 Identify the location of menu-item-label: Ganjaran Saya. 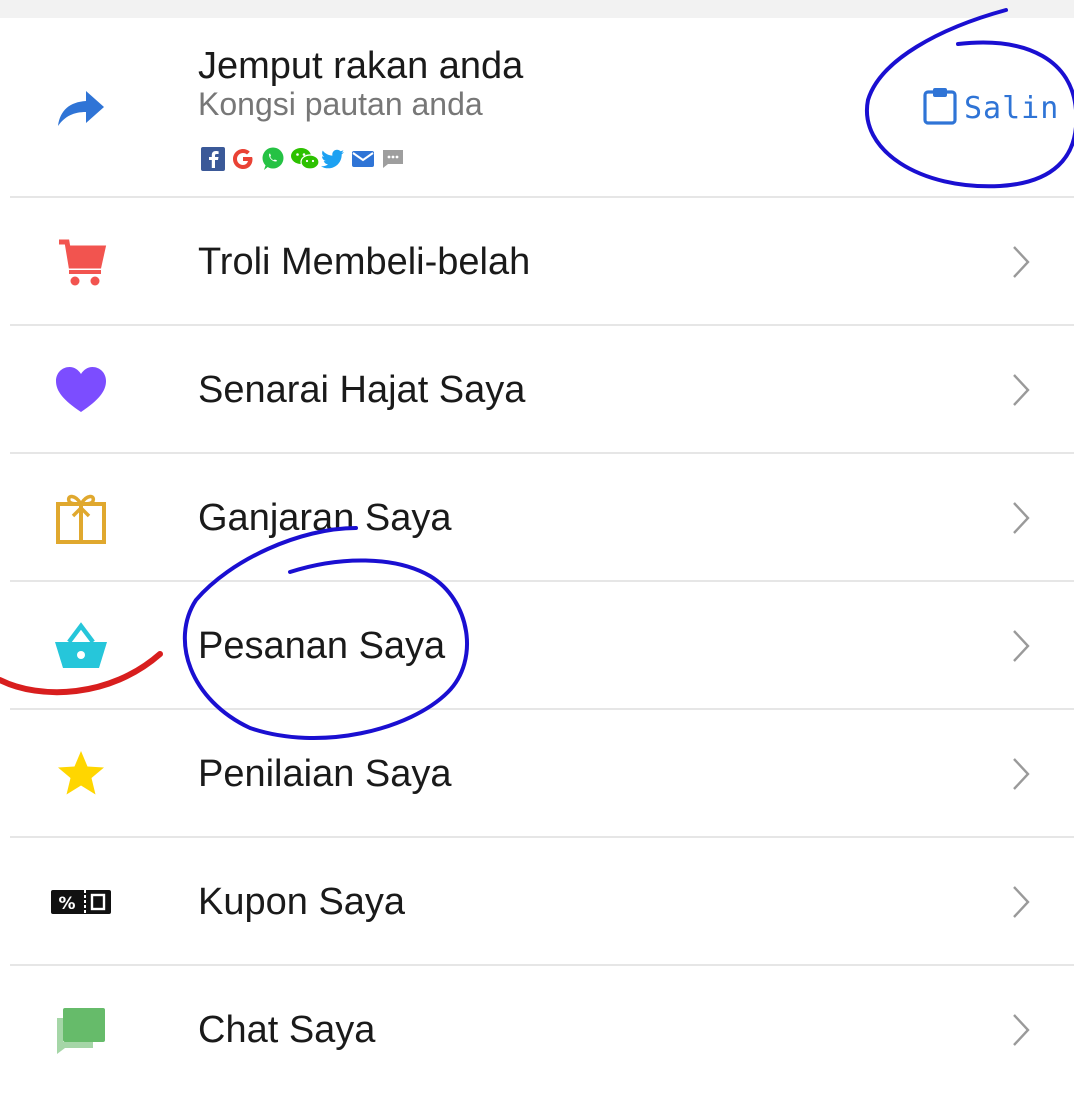
(325, 518).